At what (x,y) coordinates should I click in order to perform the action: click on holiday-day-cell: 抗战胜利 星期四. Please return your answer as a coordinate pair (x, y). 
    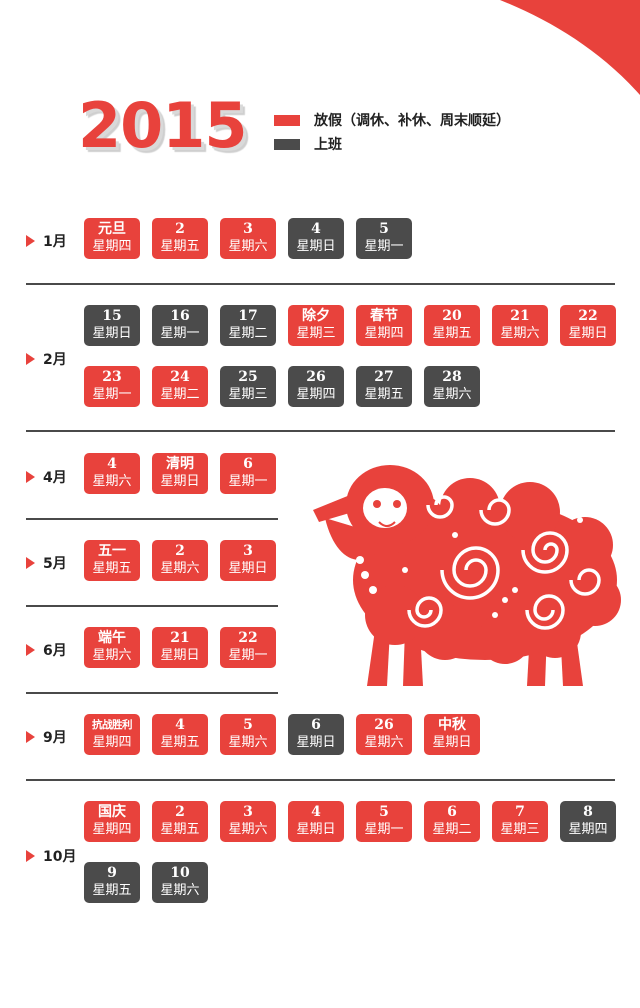
    Looking at the image, I should click on (112, 734).